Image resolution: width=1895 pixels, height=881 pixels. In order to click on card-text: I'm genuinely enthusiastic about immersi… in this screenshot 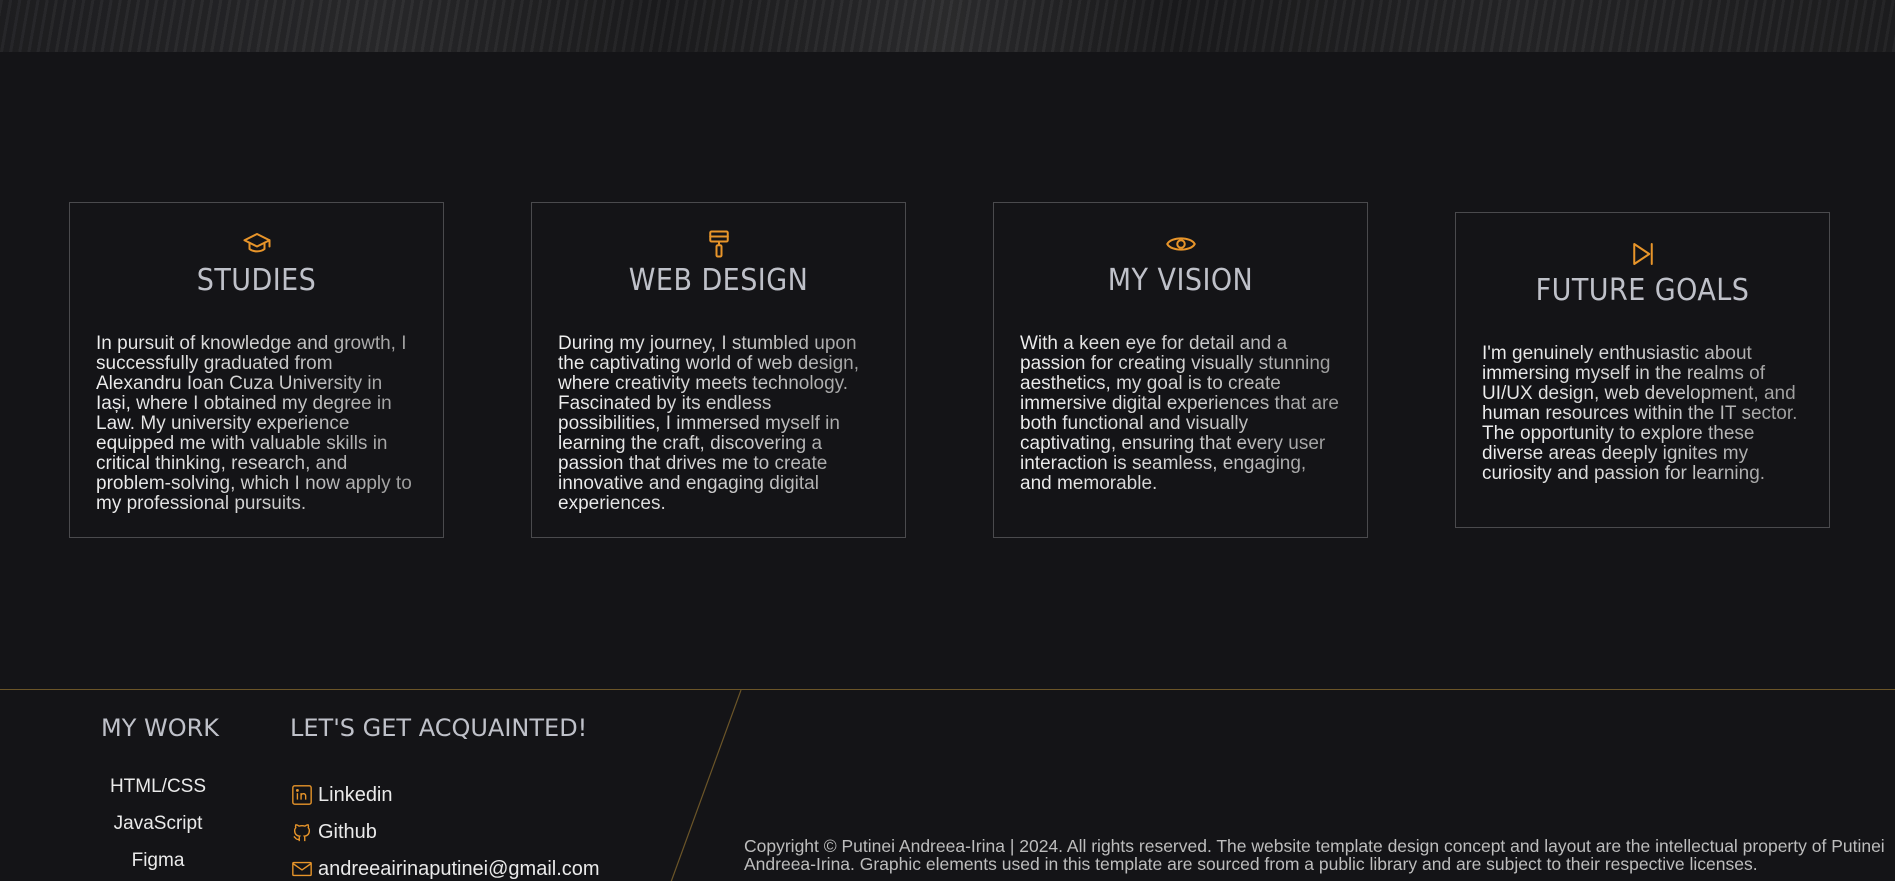, I will do `click(1642, 414)`.